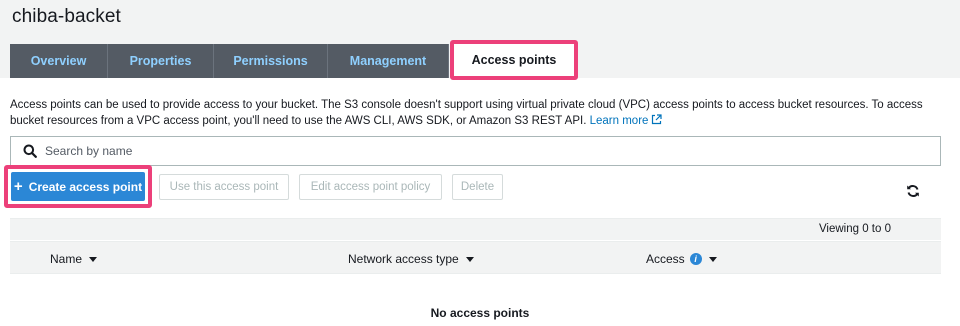  Describe the element at coordinates (695, 259) in the screenshot. I see `info-icon: i` at that location.